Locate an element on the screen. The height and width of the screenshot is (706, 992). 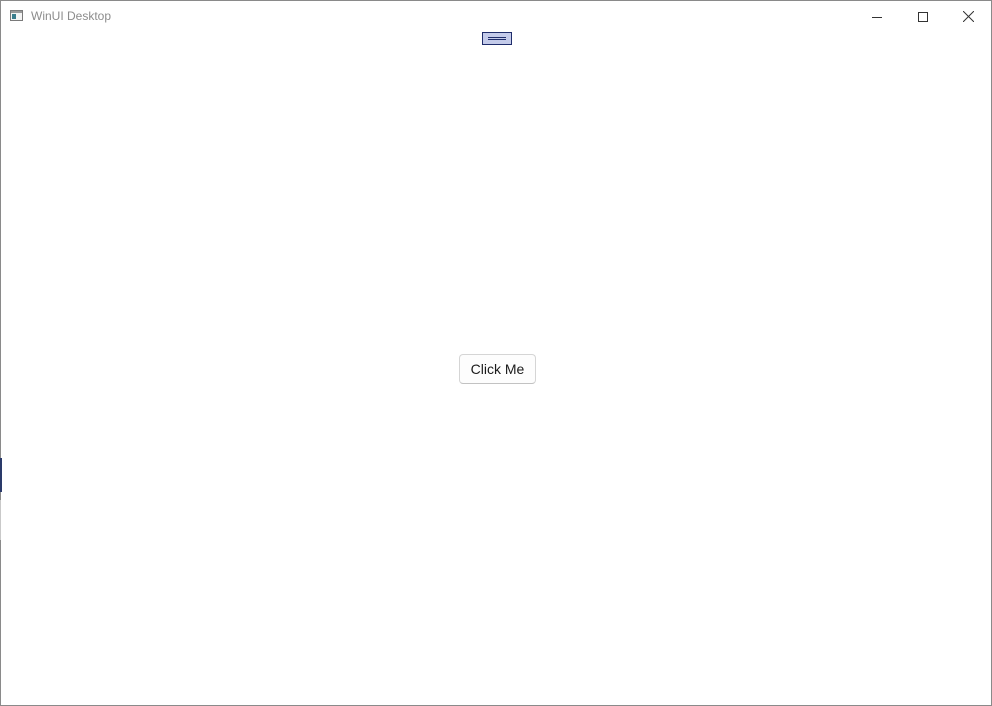
maximize-button is located at coordinates (923, 16).